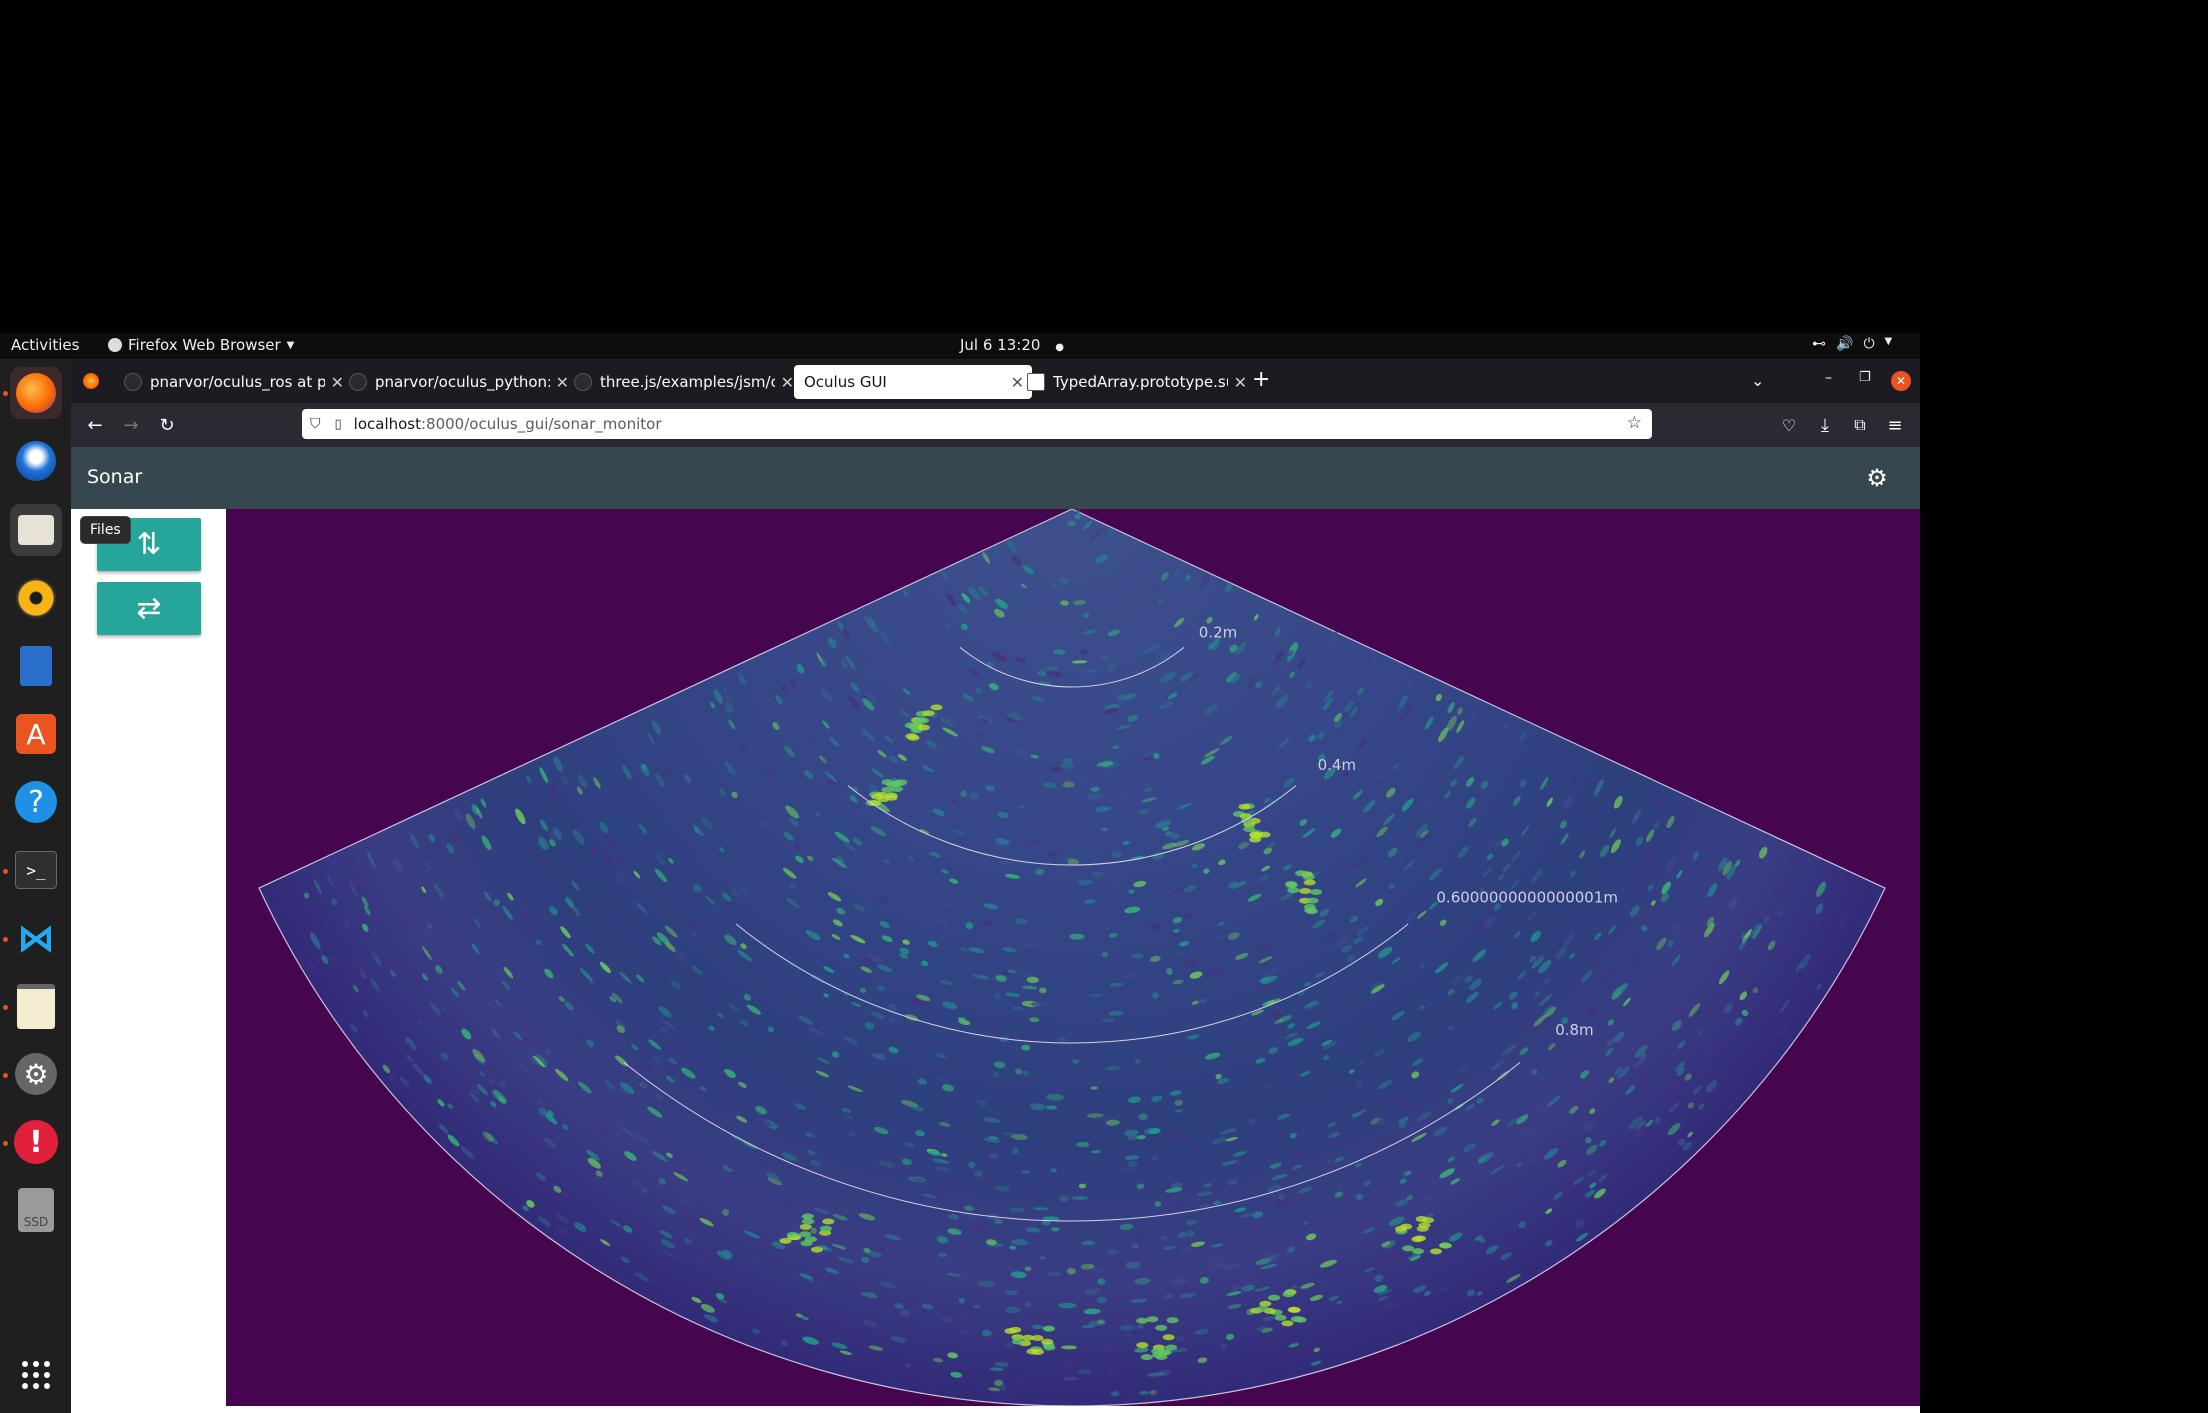  What do you see at coordinates (201, 345) in the screenshot?
I see `app-menu: Firefox Web Browser ▼` at bounding box center [201, 345].